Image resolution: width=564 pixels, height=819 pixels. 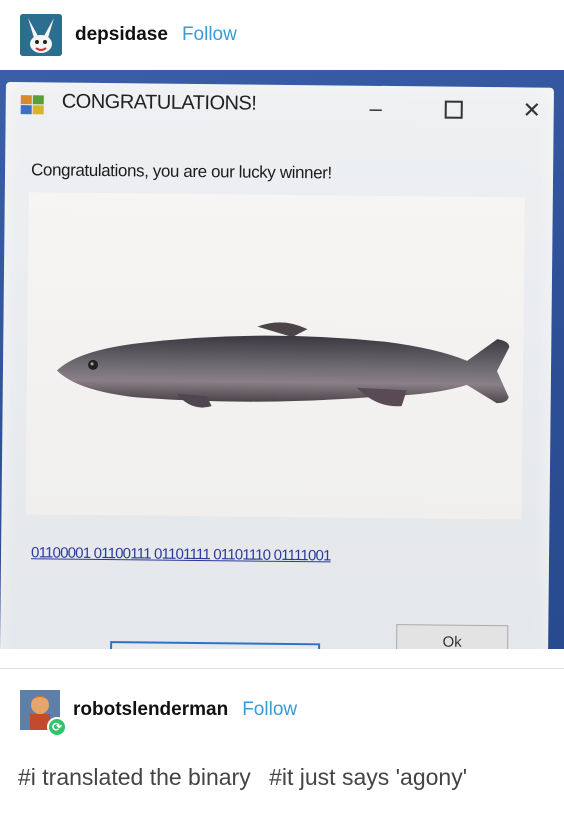 I want to click on maximize-button, so click(x=454, y=110).